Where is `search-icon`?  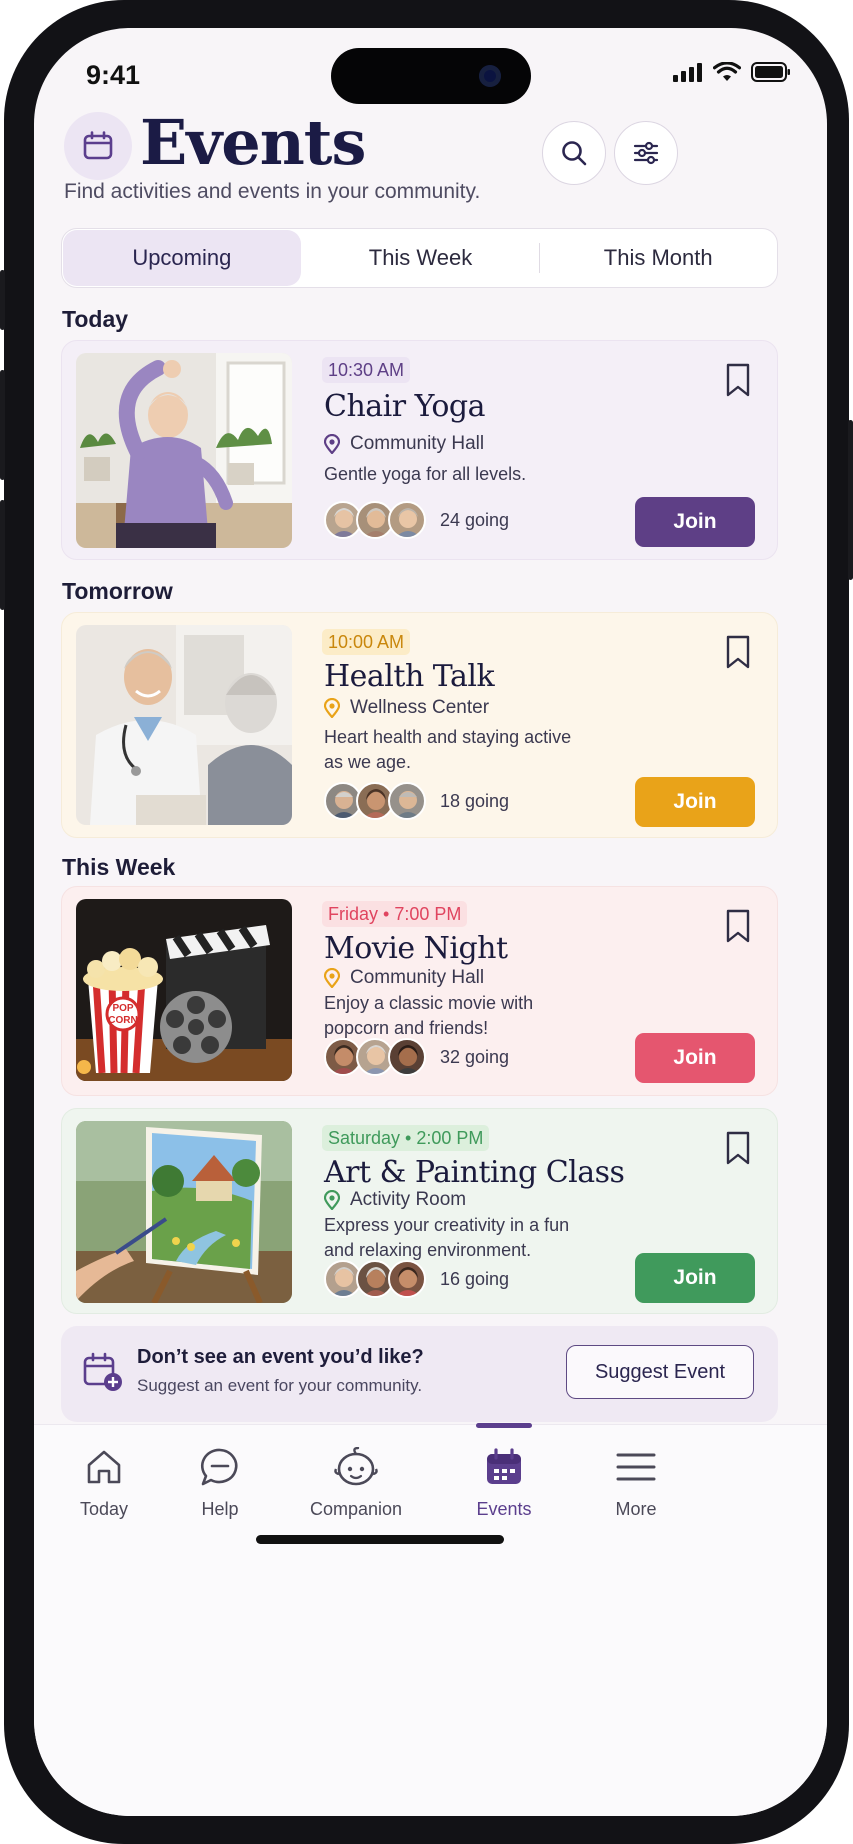
search-icon is located at coordinates (574, 153).